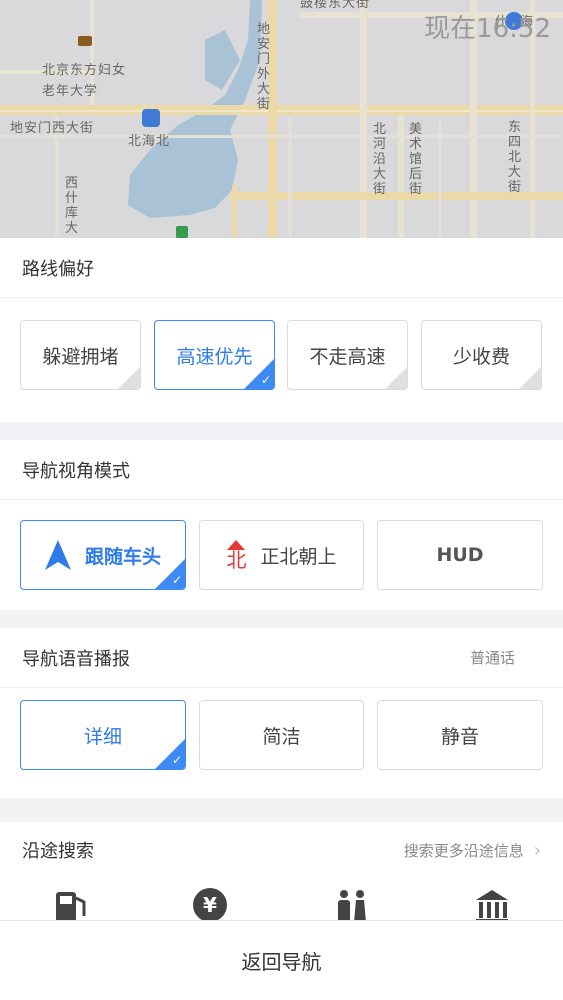  What do you see at coordinates (85, 41) in the screenshot?
I see `school-icon` at bounding box center [85, 41].